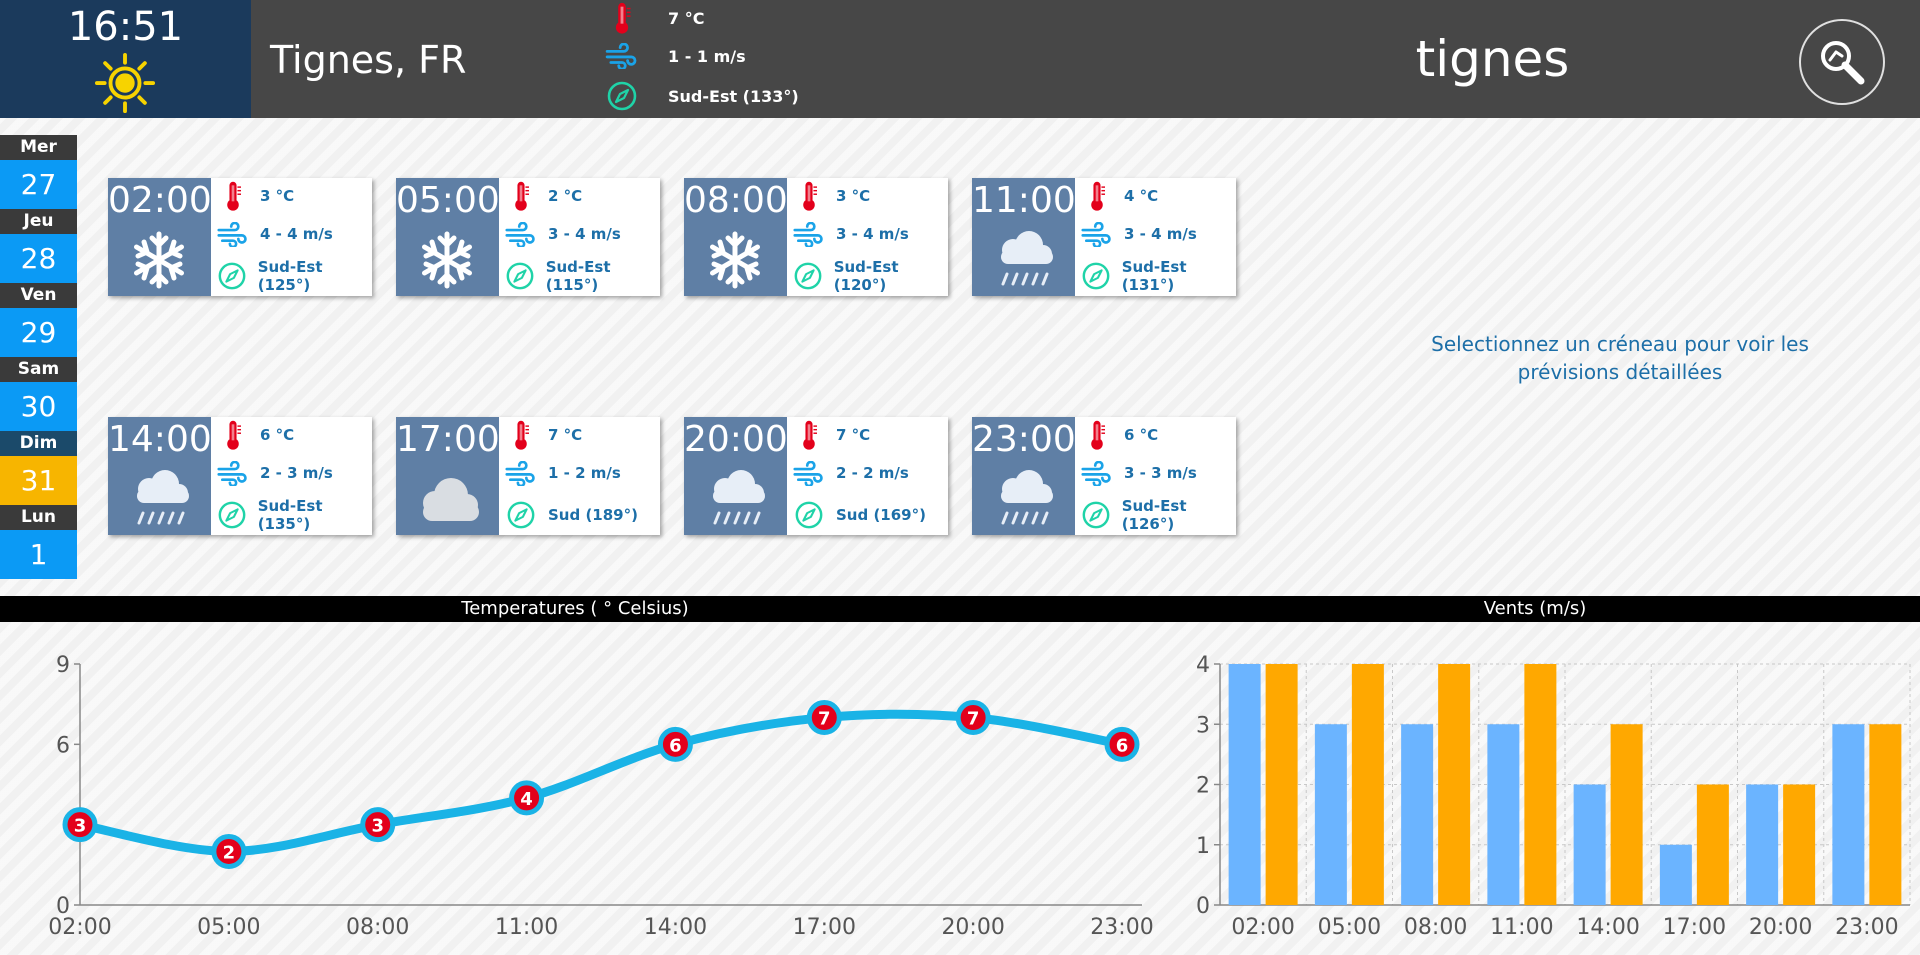  Describe the element at coordinates (601, 782) in the screenshot. I see `temperature-line` at that location.